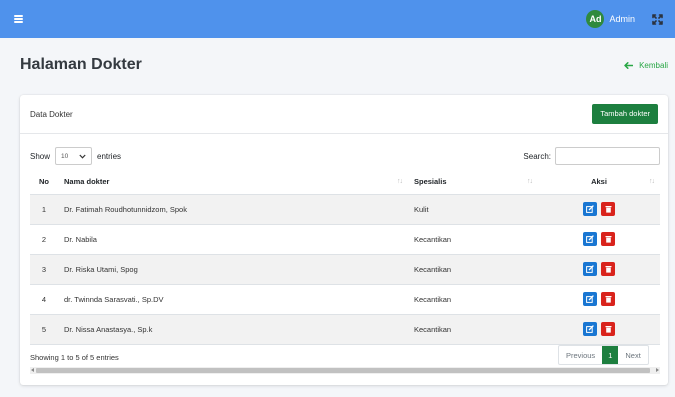  What do you see at coordinates (32, 370) in the screenshot?
I see `scroll-left-icon` at bounding box center [32, 370].